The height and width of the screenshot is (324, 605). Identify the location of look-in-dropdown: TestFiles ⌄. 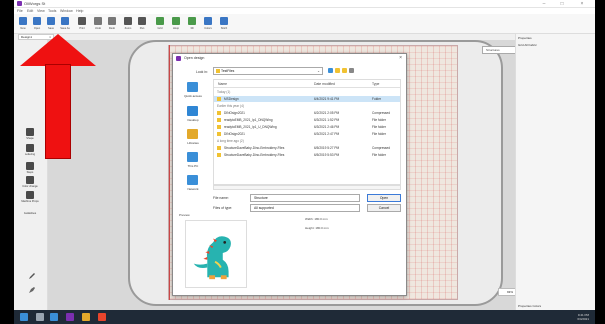
(268, 71).